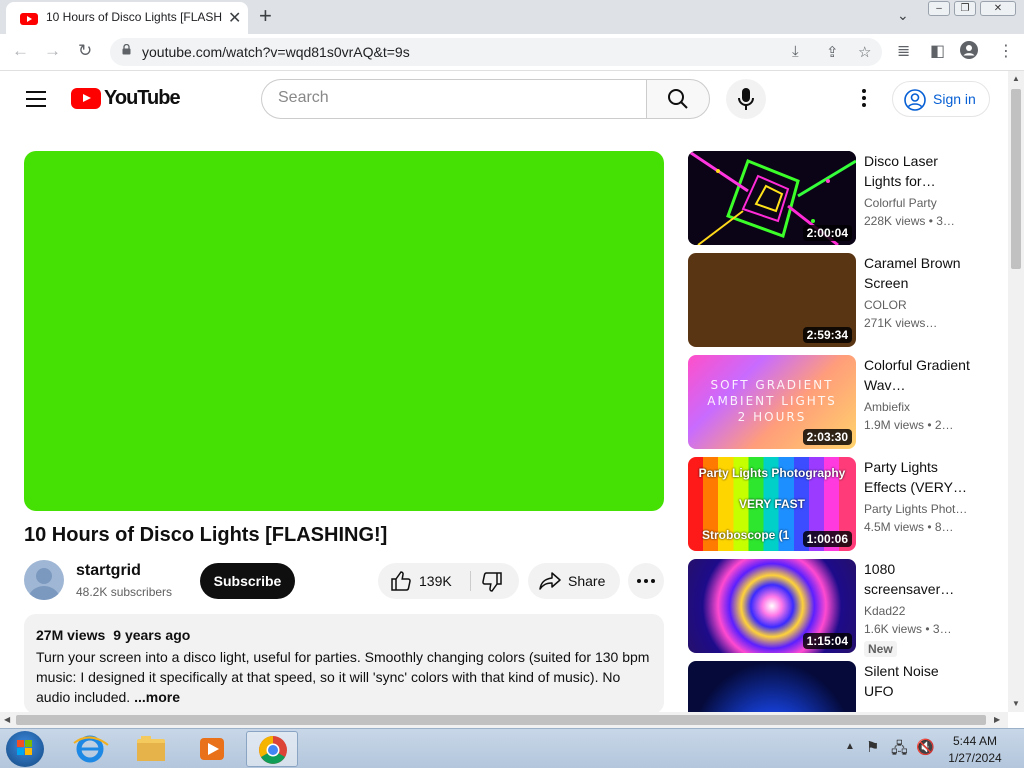 This screenshot has width=1024, height=773. Describe the element at coordinates (152, 635) in the screenshot. I see `upload-age: 9 years ago` at that location.